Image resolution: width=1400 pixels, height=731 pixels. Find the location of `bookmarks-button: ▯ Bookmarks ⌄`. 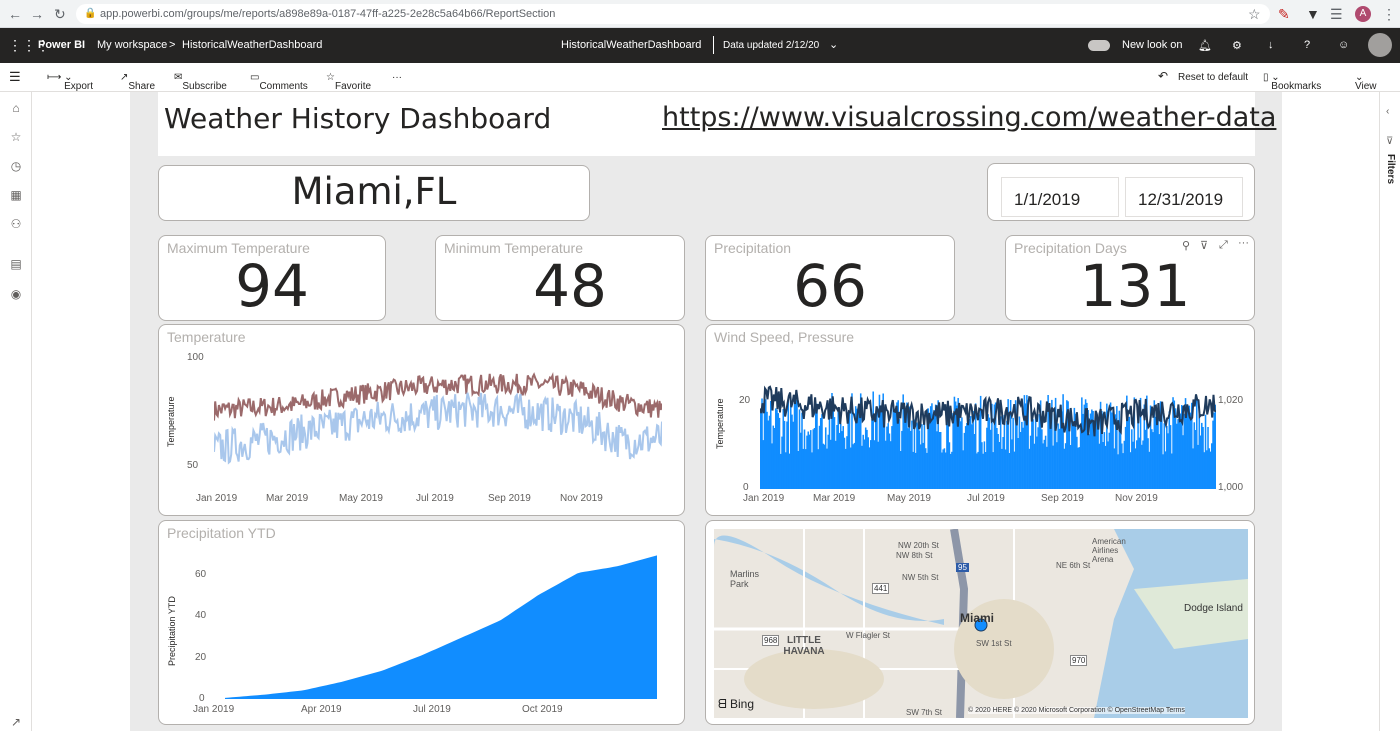

bookmarks-button: ▯ Bookmarks ⌄ is located at coordinates (1292, 82).